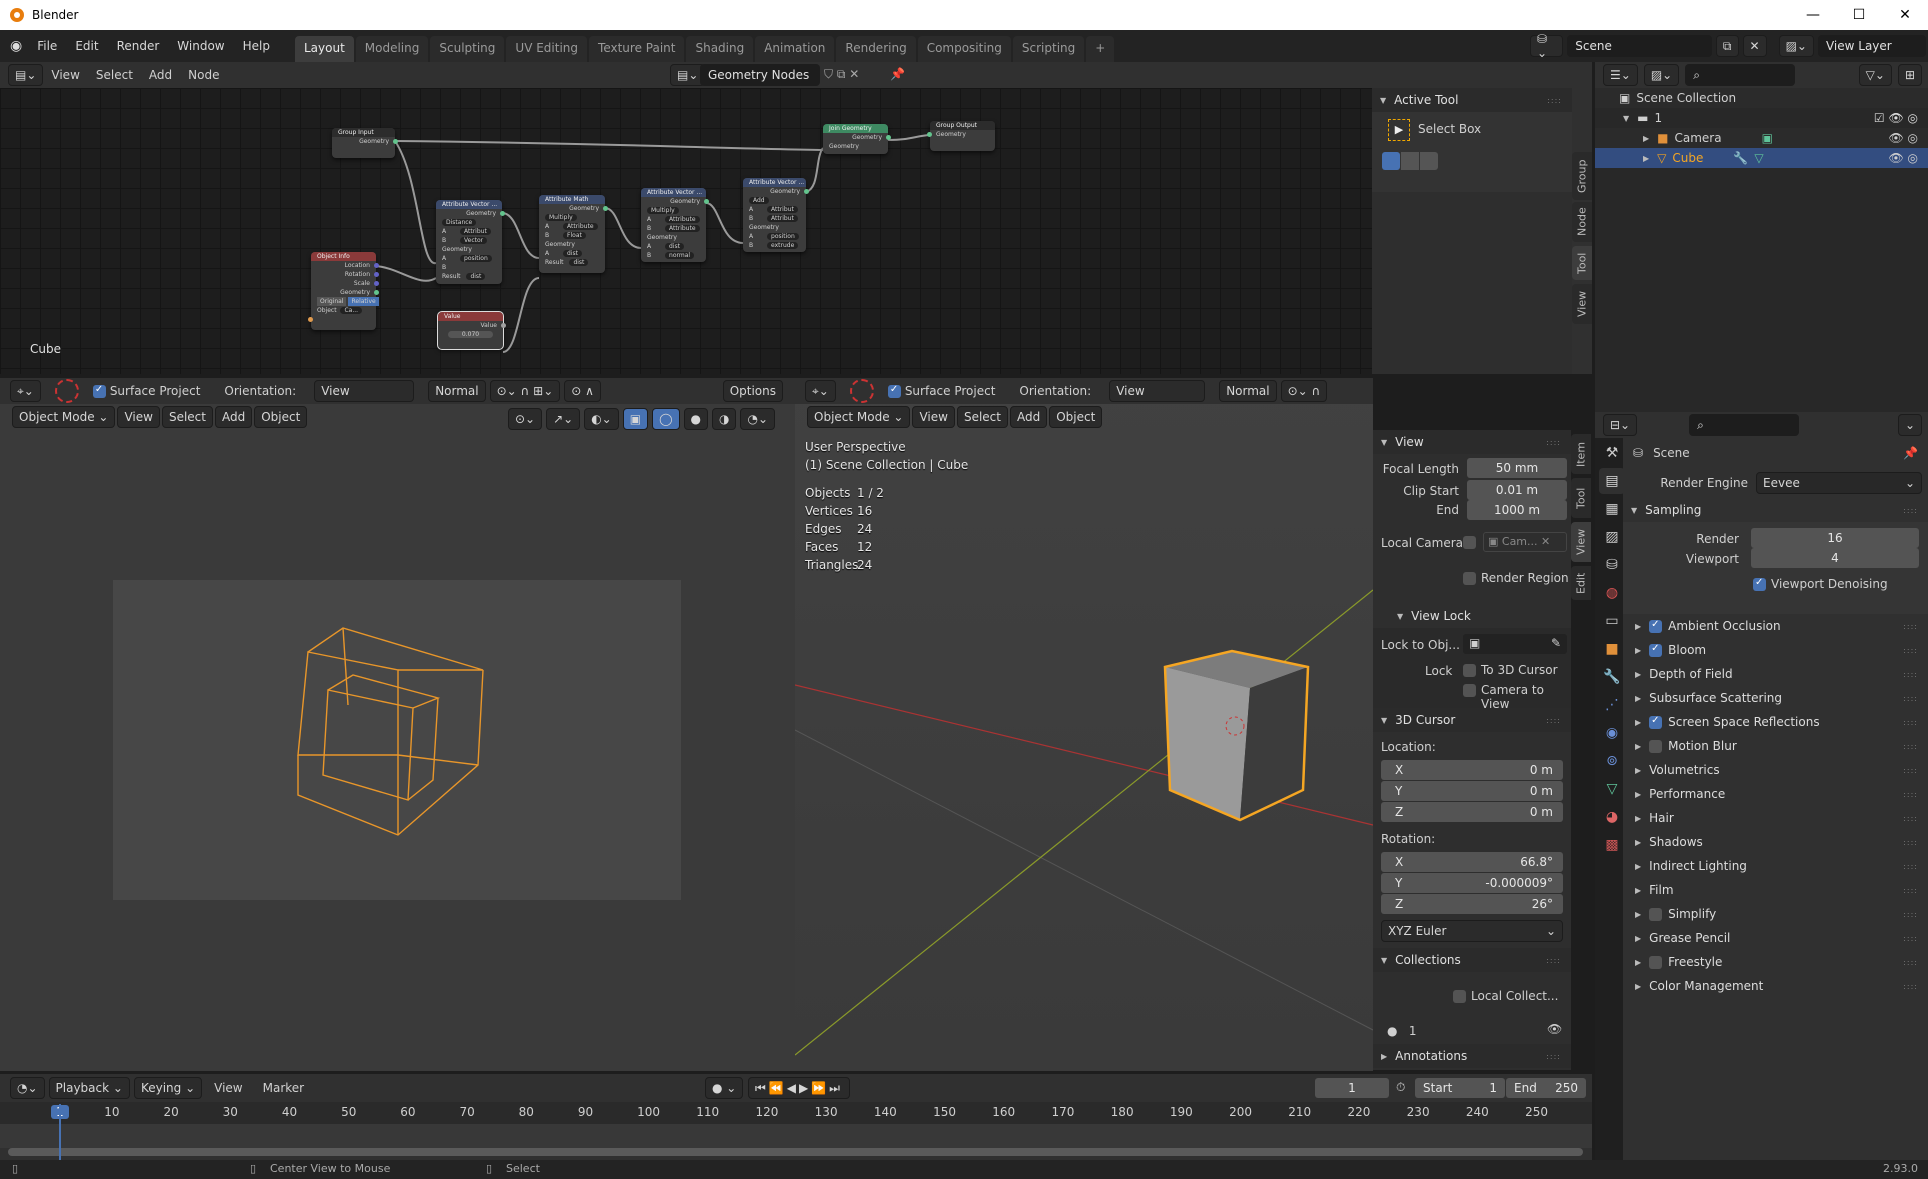 This screenshot has height=1179, width=1928. Describe the element at coordinates (799, 1088) in the screenshot. I see `playback-controls: ⏮⏪◀▶⏩⏭` at that location.